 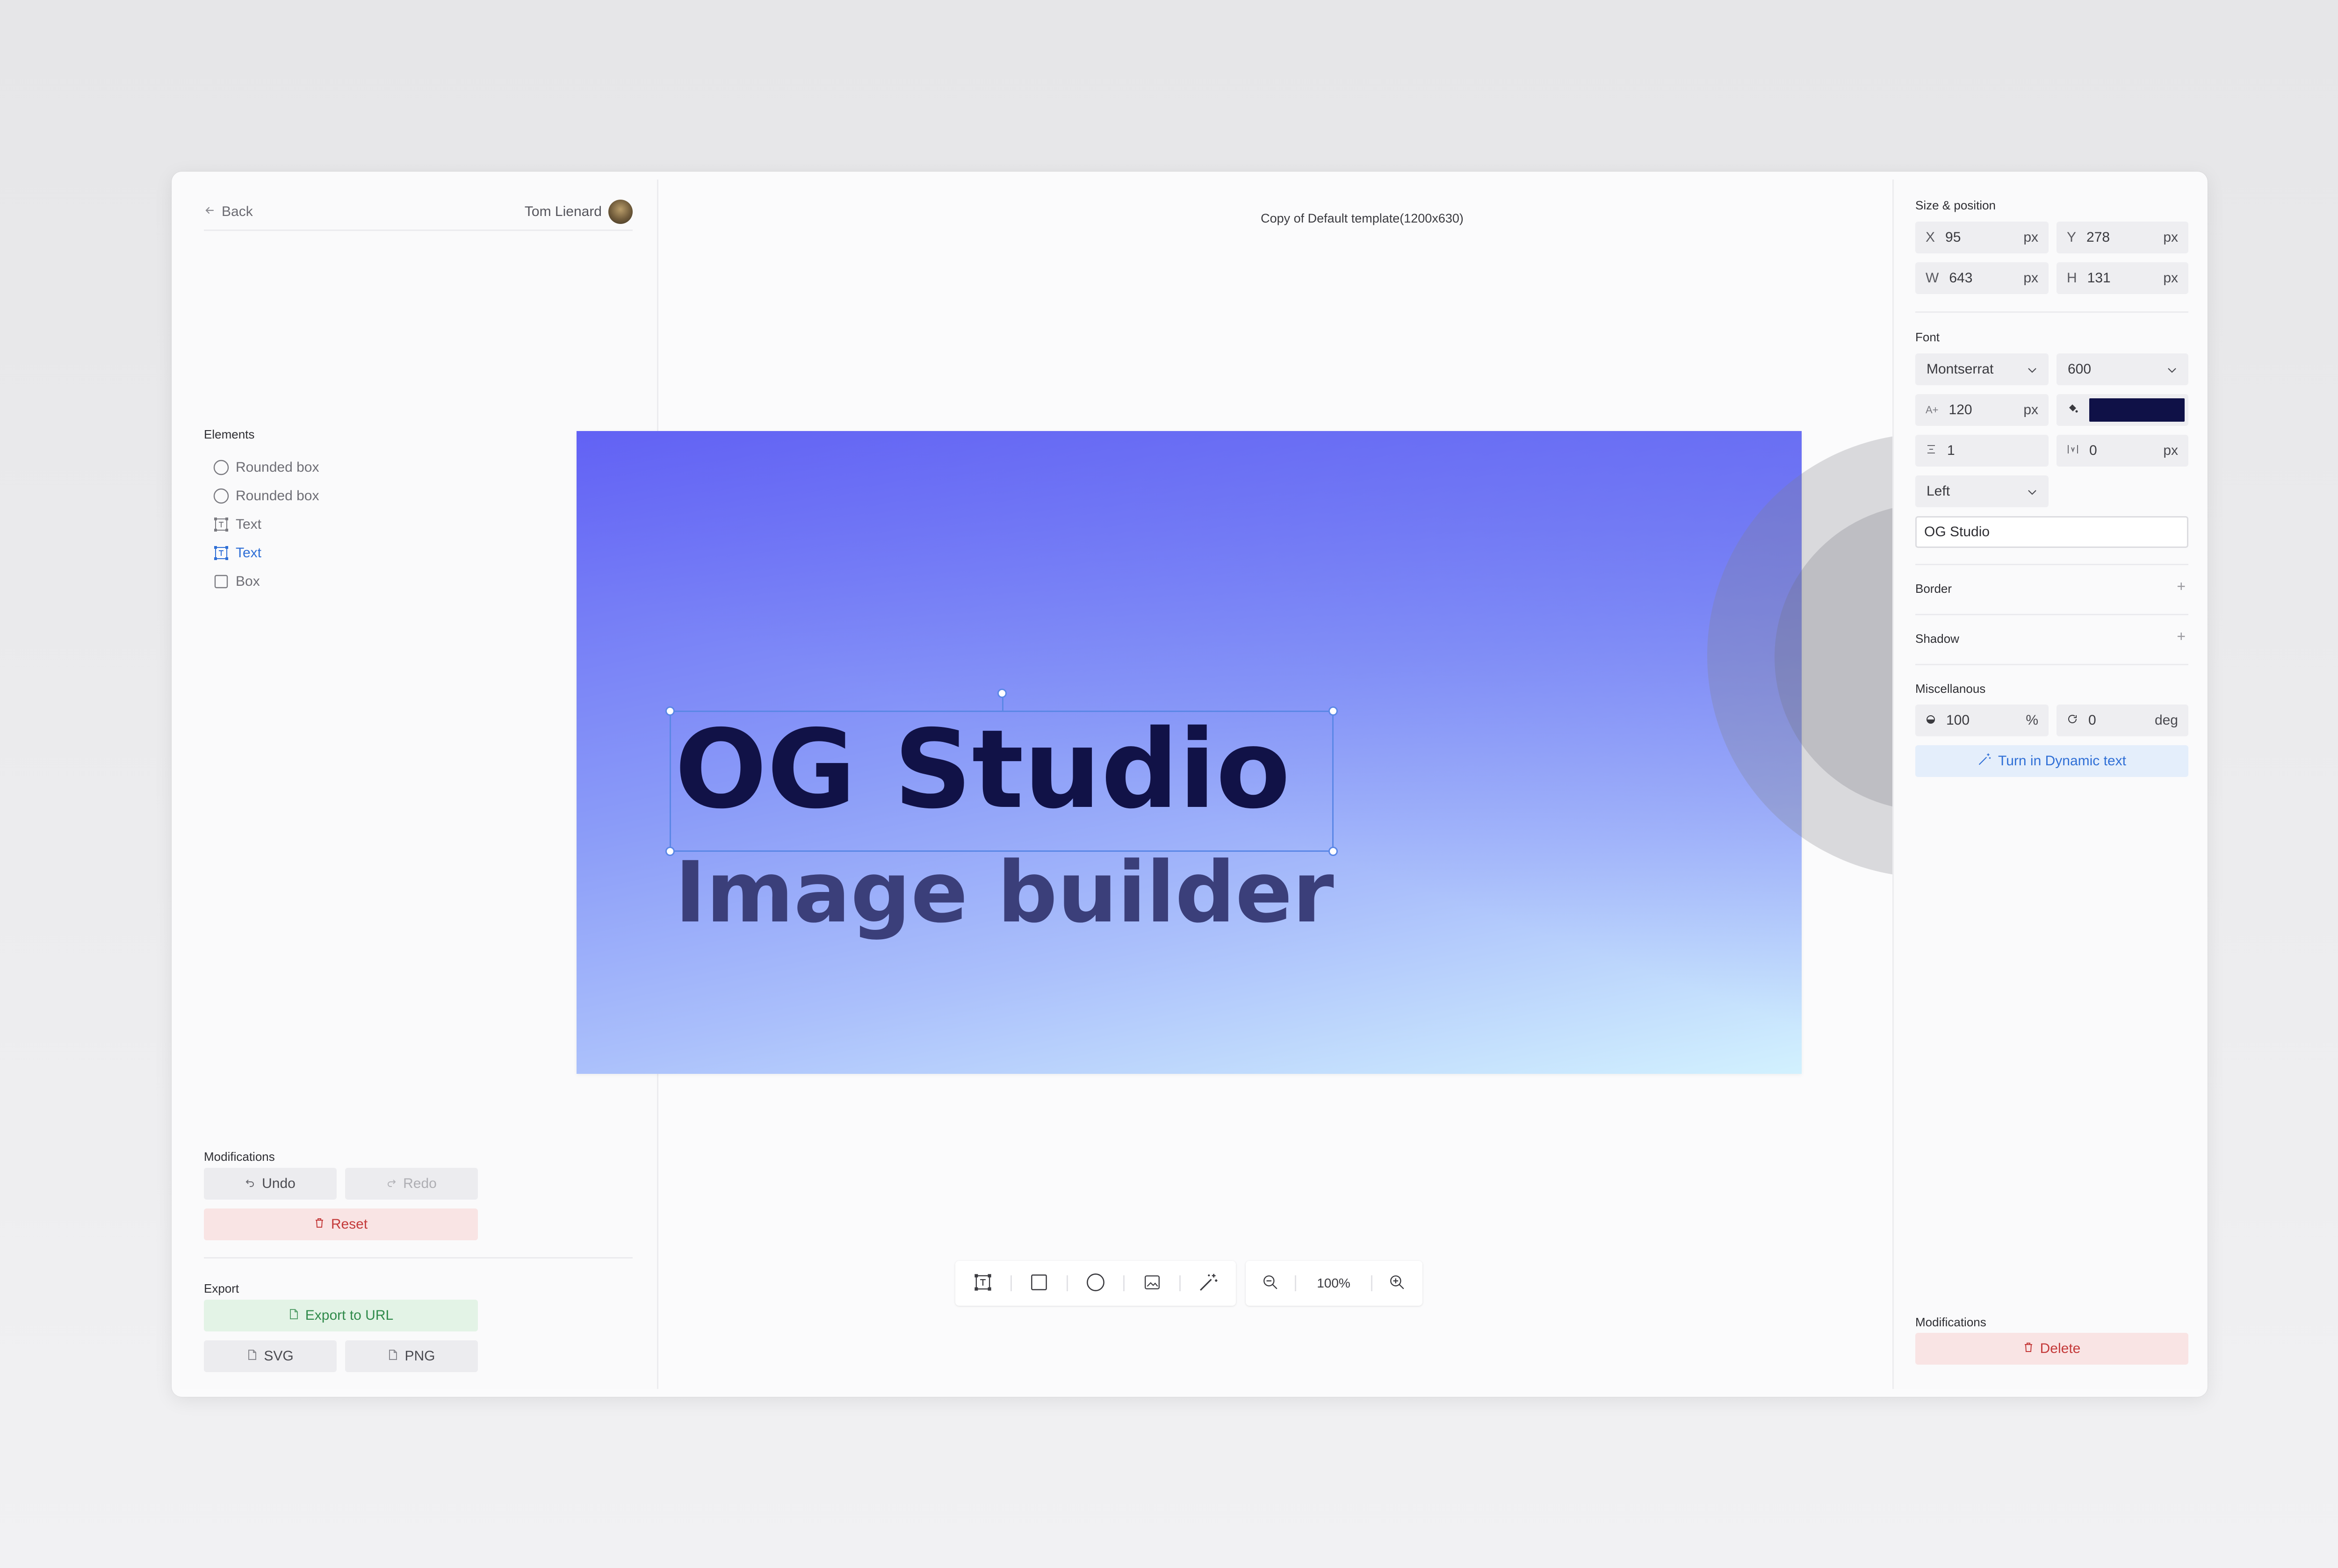 I want to click on resize-handle-top-right, so click(x=1333, y=711).